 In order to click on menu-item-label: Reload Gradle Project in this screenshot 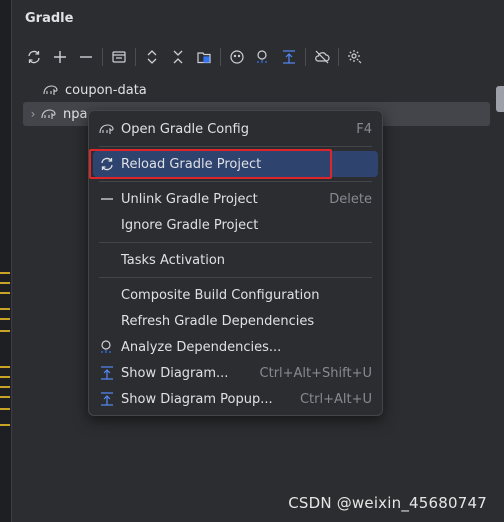, I will do `click(191, 164)`.